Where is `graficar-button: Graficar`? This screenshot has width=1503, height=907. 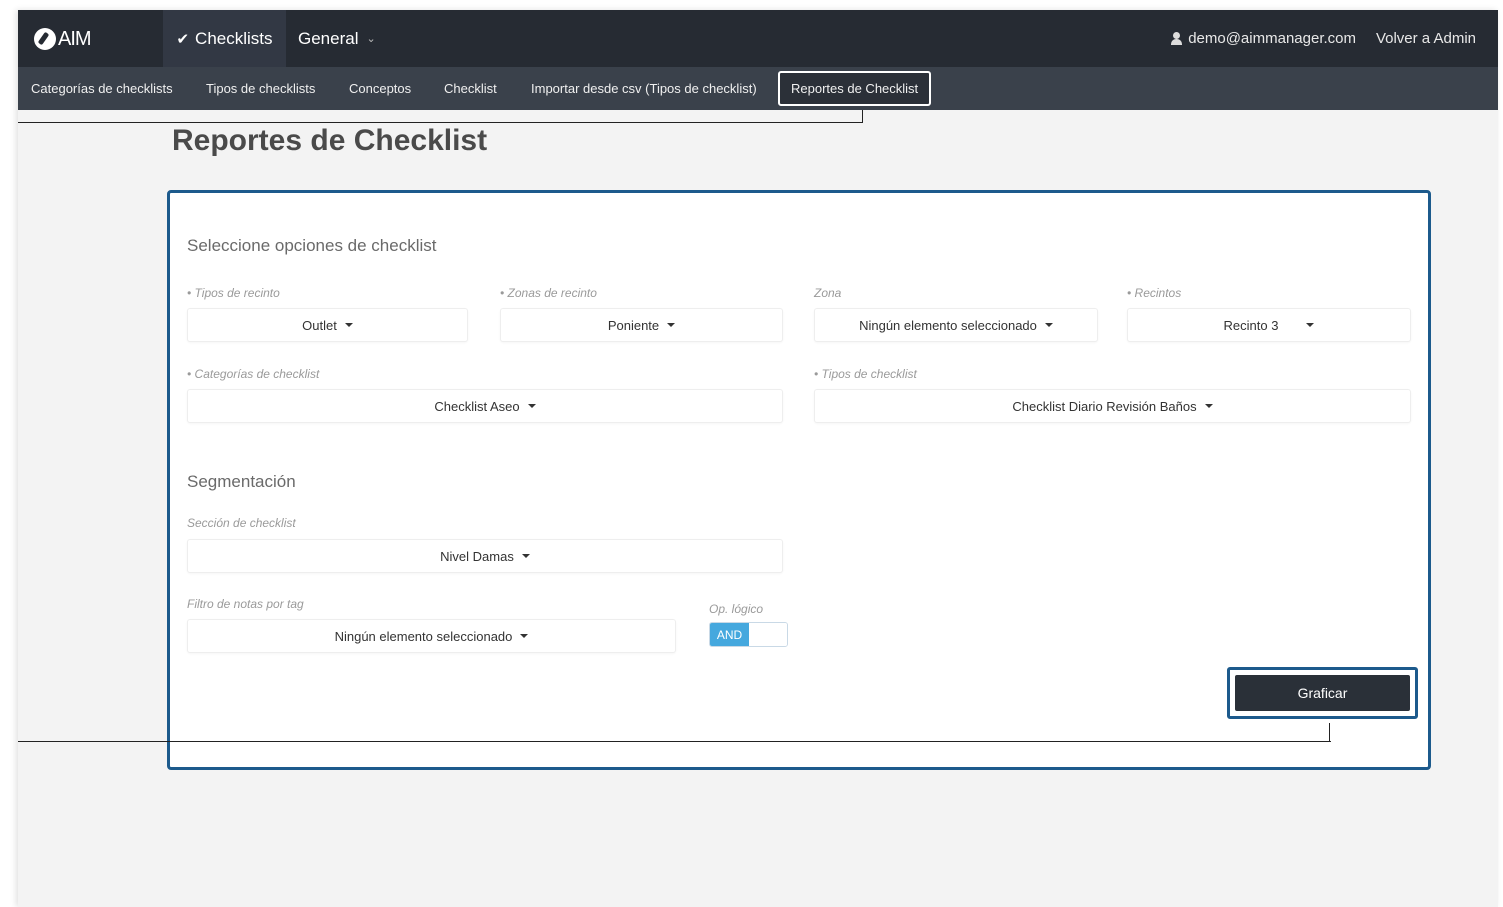 graficar-button: Graficar is located at coordinates (1322, 693).